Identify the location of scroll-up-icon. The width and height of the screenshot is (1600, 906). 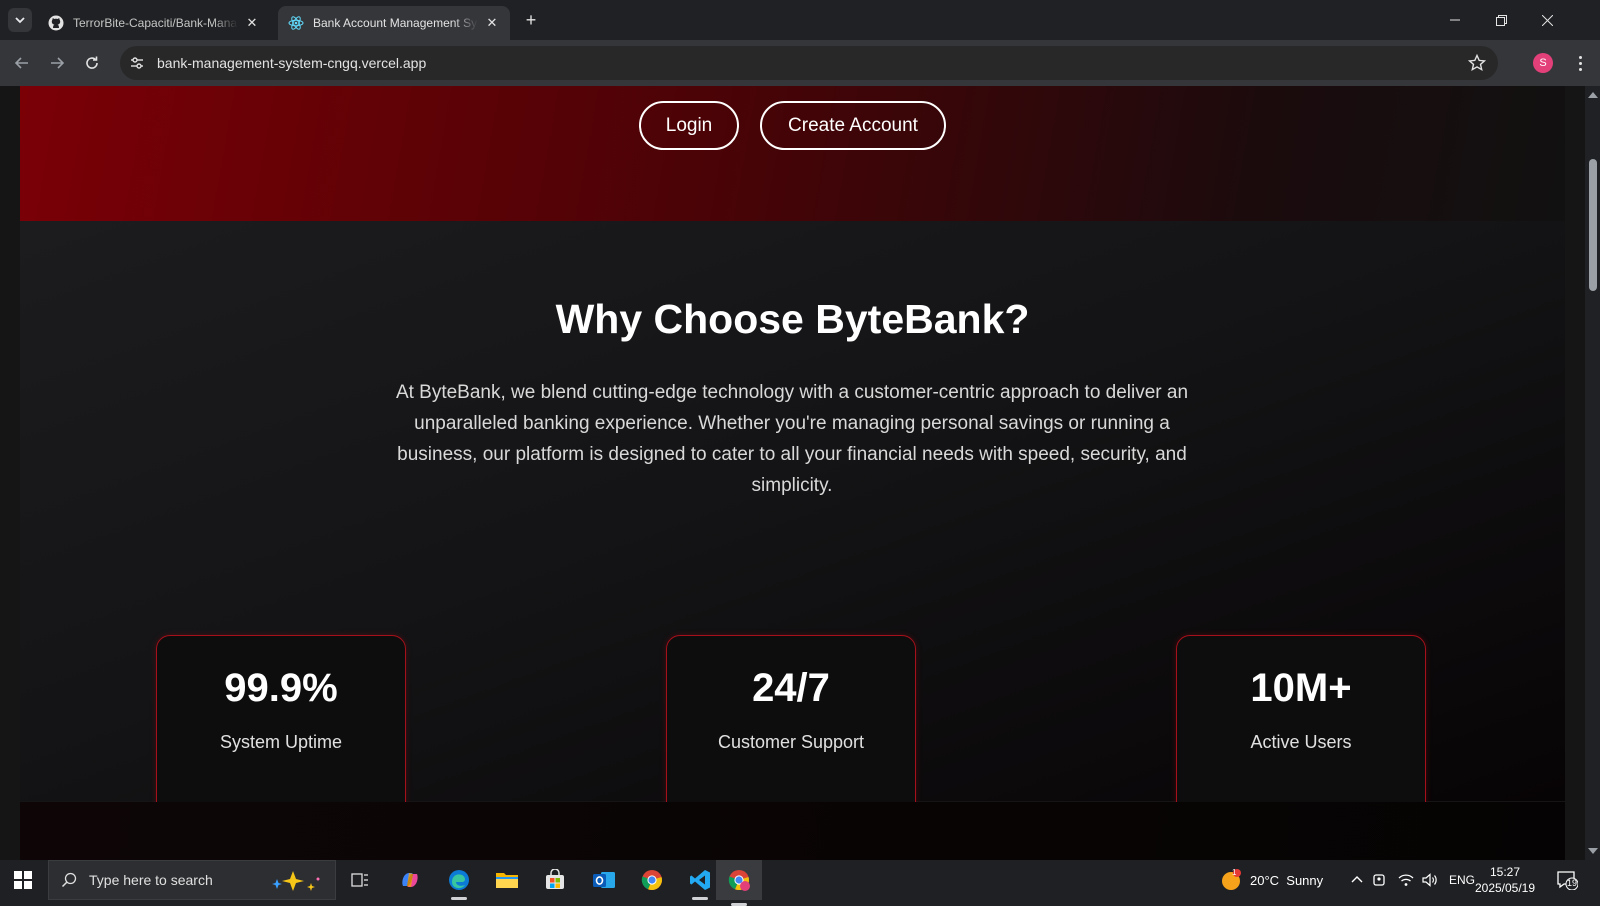
(1593, 95).